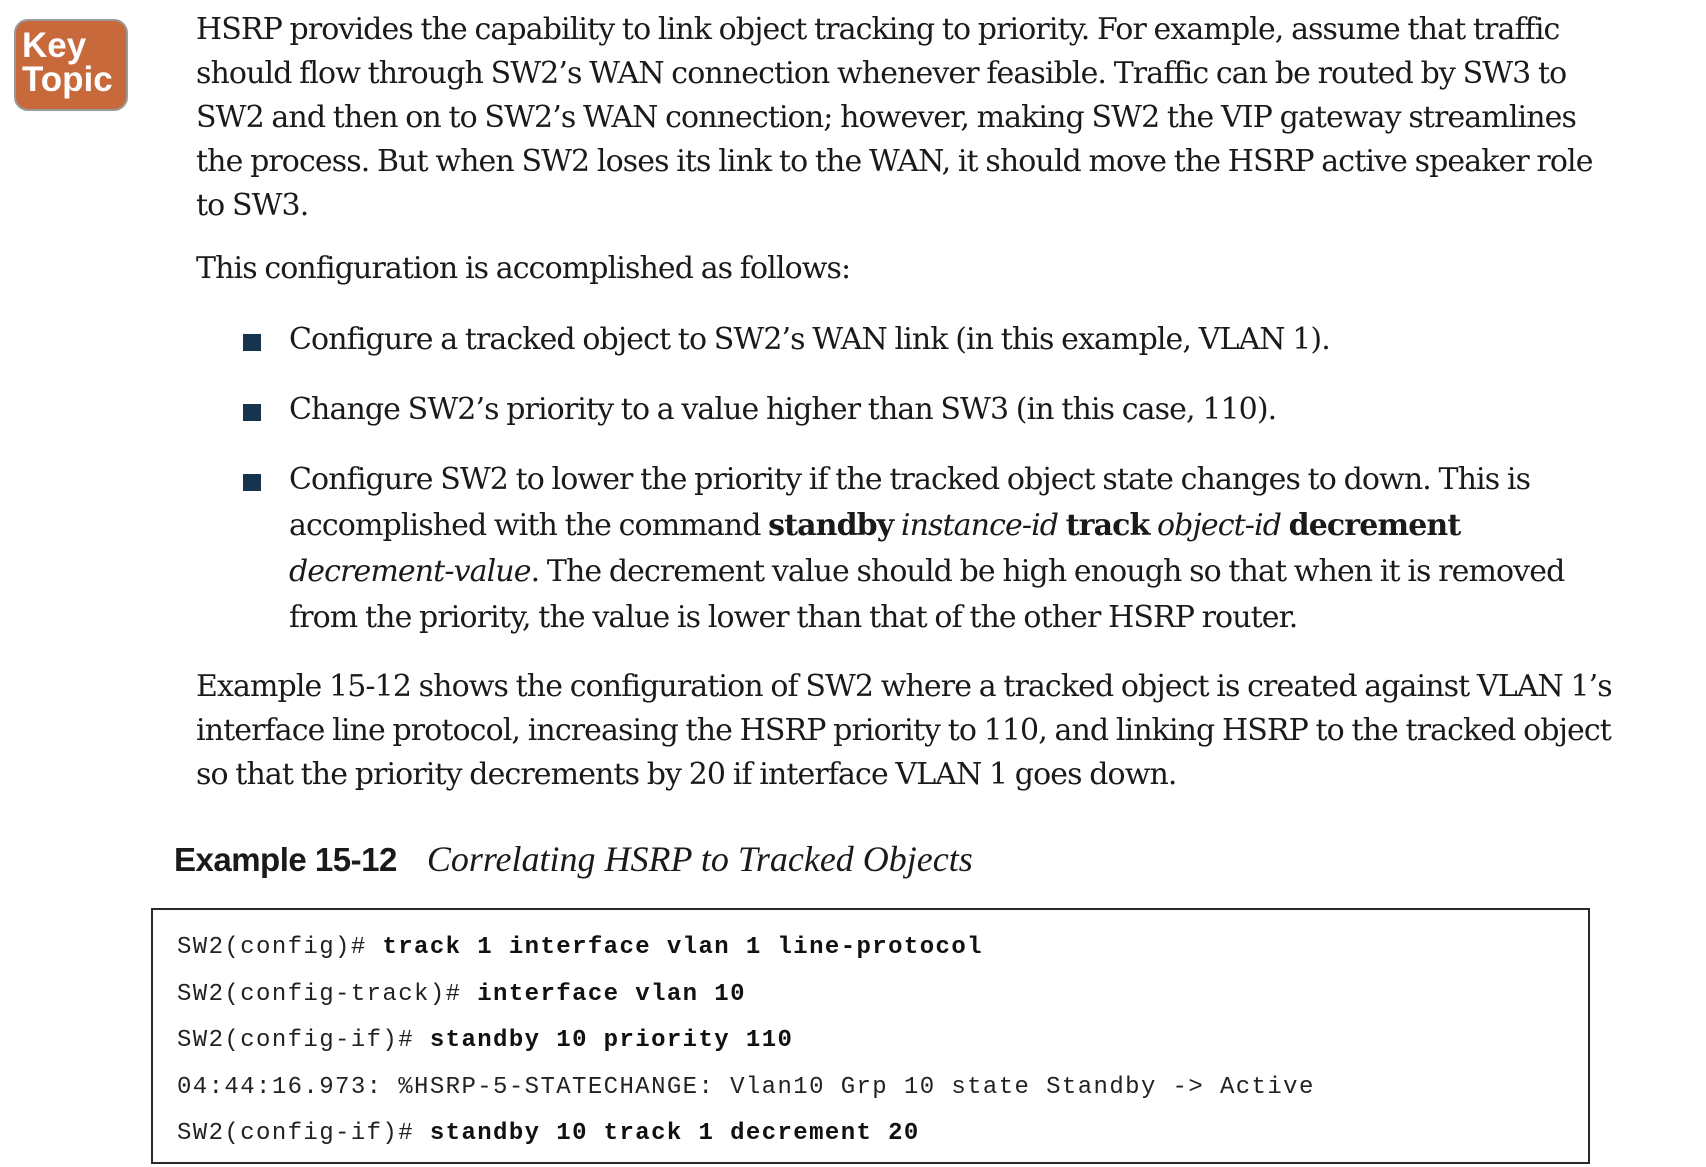 This screenshot has height=1167, width=1706. I want to click on code-line: SW2(config-if)# standby 10 priority 110, so click(882, 1050).